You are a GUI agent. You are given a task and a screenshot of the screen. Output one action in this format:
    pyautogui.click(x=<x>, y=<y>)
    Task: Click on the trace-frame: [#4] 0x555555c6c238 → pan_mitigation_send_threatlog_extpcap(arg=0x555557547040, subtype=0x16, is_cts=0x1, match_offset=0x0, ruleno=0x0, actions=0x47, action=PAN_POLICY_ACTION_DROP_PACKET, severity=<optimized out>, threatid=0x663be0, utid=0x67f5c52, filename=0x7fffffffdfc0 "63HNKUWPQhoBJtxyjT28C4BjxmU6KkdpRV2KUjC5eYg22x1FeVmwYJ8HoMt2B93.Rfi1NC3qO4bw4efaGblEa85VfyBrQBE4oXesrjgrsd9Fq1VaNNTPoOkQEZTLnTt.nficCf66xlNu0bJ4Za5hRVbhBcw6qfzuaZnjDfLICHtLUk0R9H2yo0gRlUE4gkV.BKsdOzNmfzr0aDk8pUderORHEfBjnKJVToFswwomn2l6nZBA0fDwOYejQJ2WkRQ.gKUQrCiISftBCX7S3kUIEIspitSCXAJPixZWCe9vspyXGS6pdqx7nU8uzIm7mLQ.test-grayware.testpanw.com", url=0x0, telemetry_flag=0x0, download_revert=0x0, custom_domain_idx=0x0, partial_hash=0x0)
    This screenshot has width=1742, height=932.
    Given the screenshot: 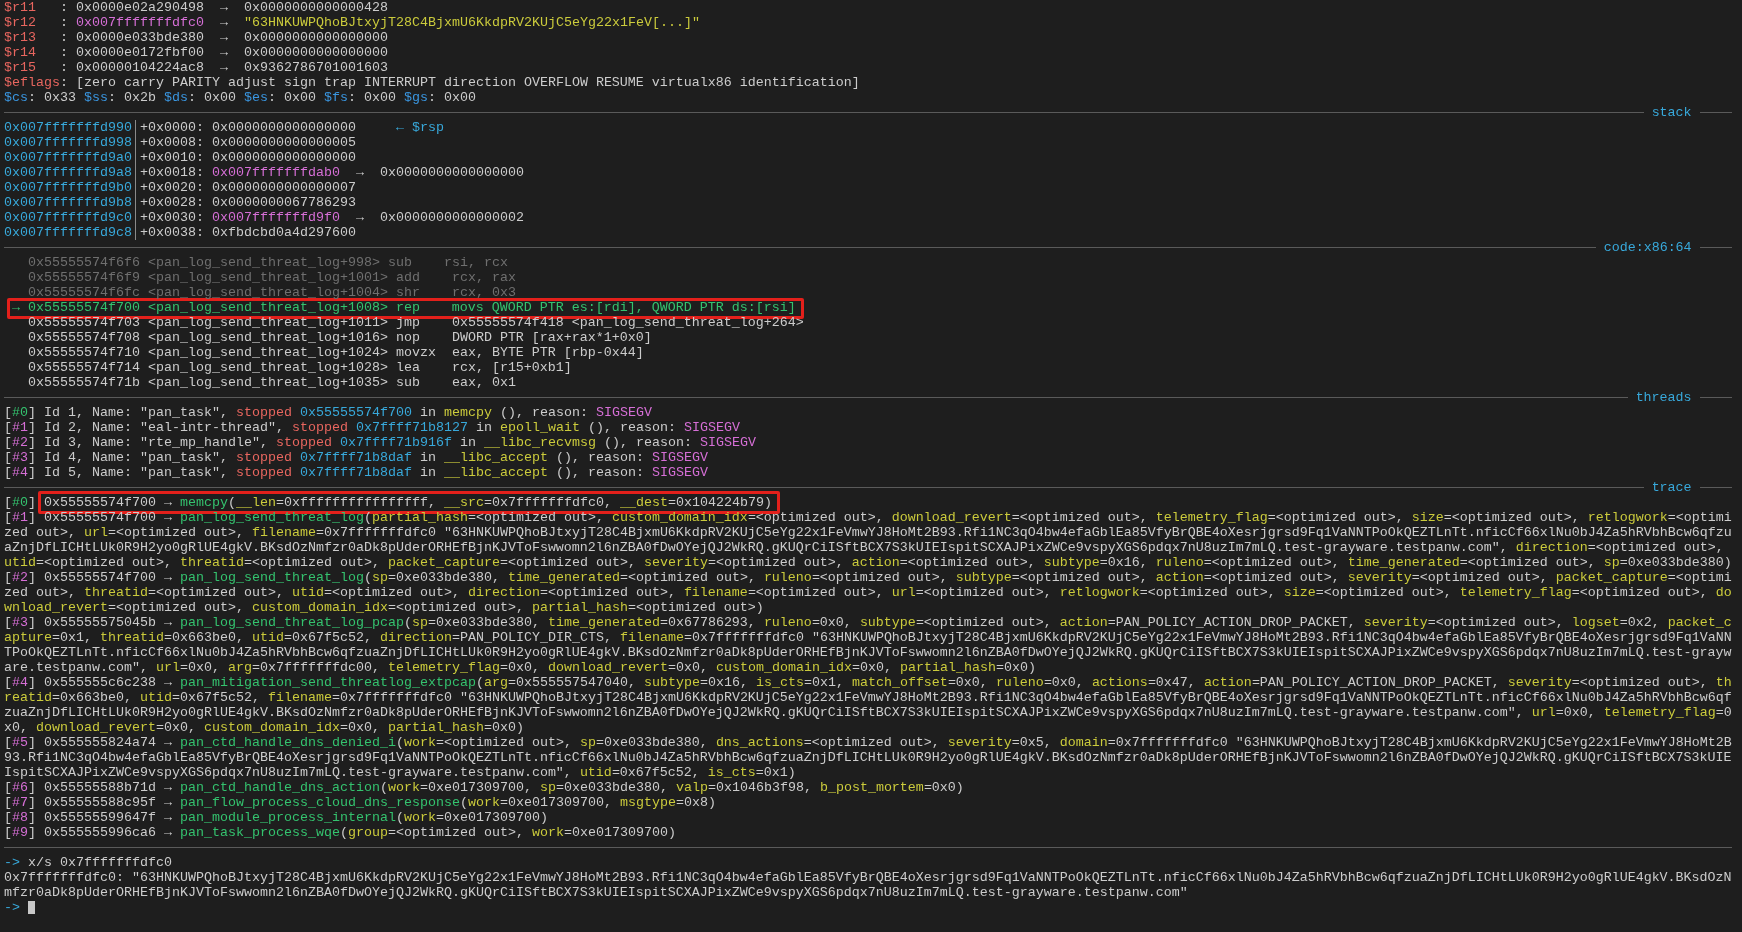 What is the action you would take?
    pyautogui.click(x=868, y=705)
    